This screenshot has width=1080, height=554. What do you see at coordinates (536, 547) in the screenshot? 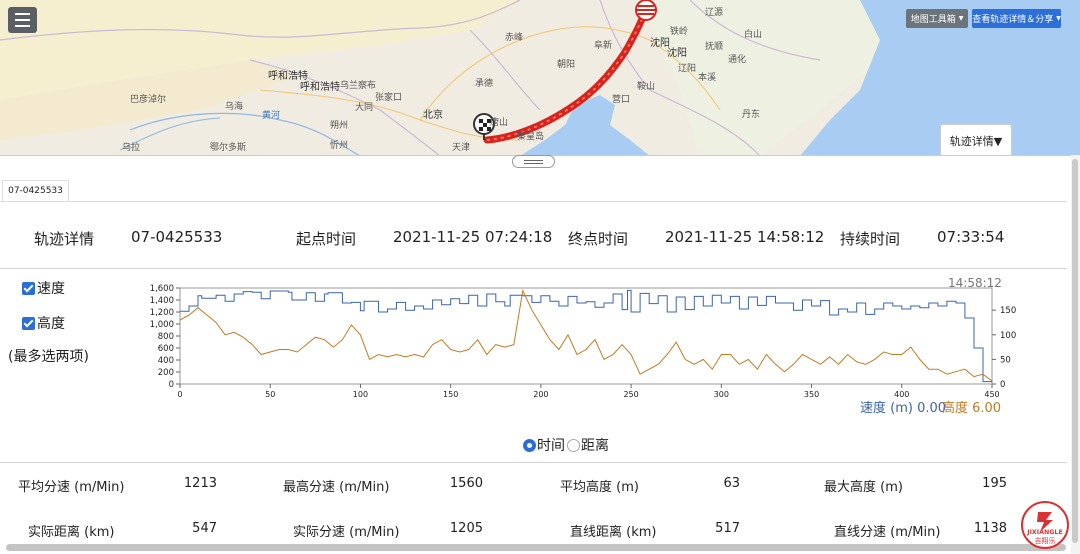
I see `horizontal-scrollbar` at bounding box center [536, 547].